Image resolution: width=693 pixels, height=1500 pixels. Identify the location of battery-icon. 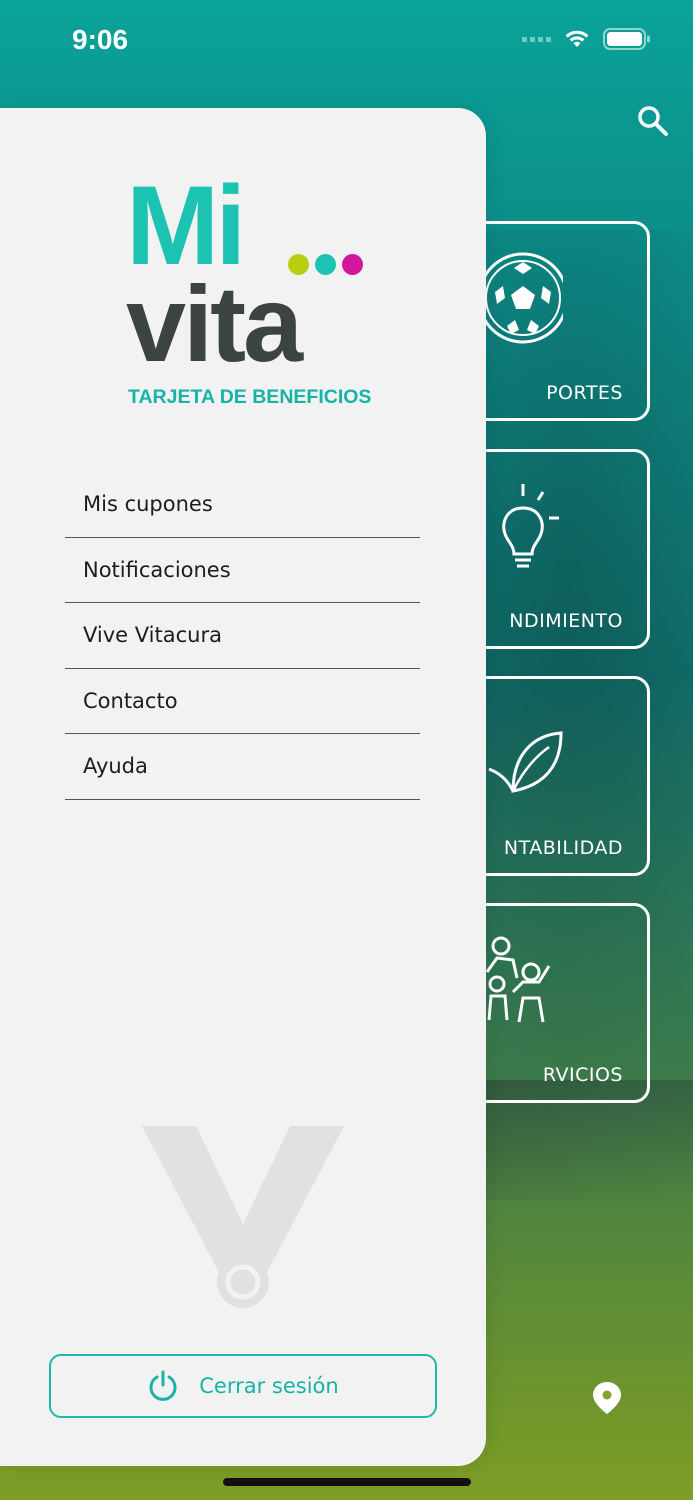
(626, 39).